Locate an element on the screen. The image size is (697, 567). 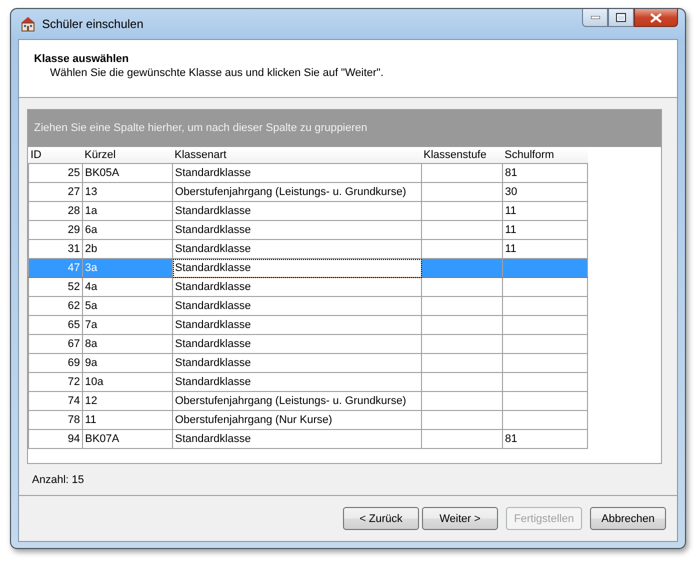
maximize-icon is located at coordinates (621, 17).